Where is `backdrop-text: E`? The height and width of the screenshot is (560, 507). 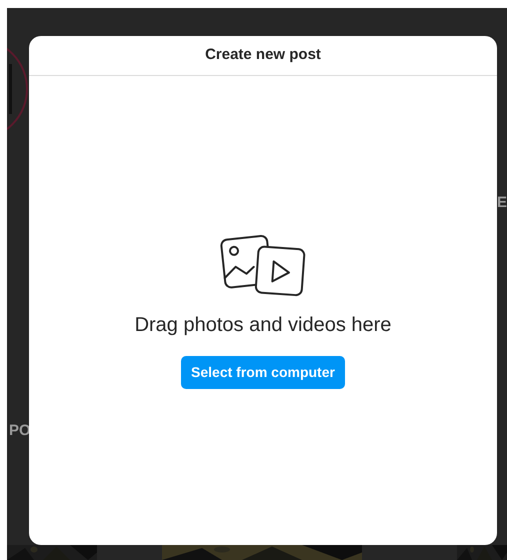
backdrop-text: E is located at coordinates (502, 203).